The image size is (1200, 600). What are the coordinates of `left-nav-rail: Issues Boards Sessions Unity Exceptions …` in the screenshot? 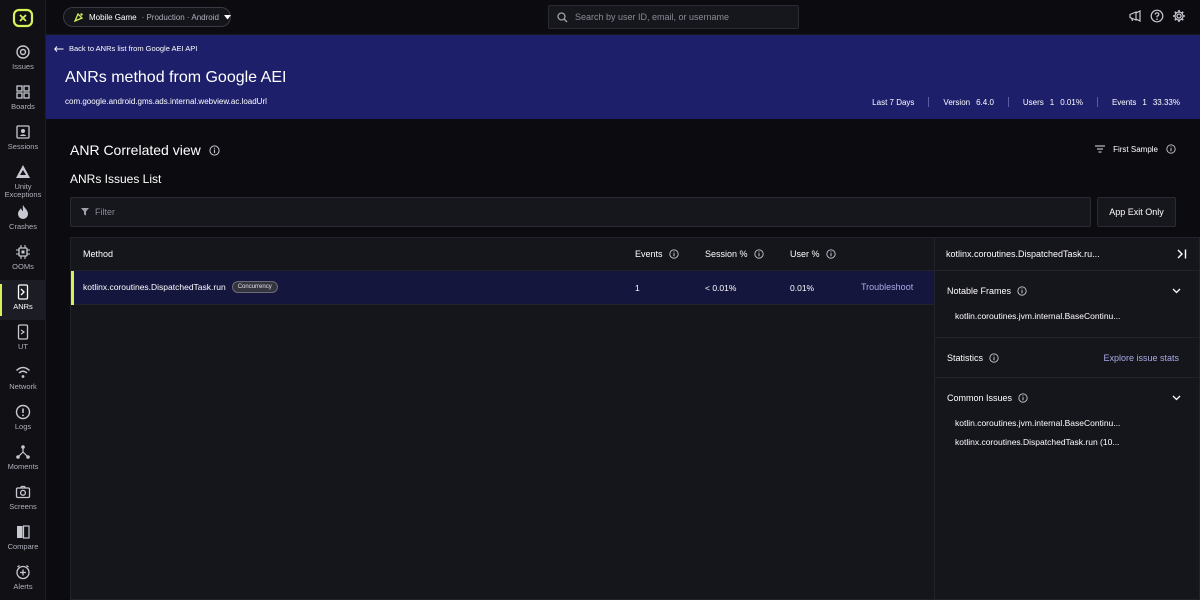 It's located at (23, 300).